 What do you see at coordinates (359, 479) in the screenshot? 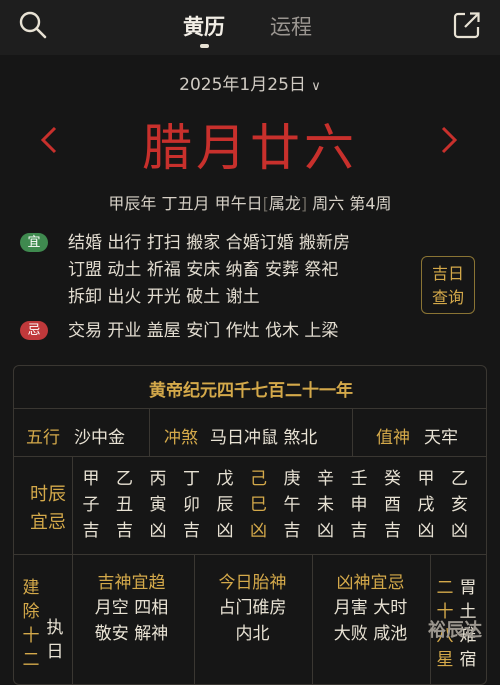
I see `hour-gan: 壬` at bounding box center [359, 479].